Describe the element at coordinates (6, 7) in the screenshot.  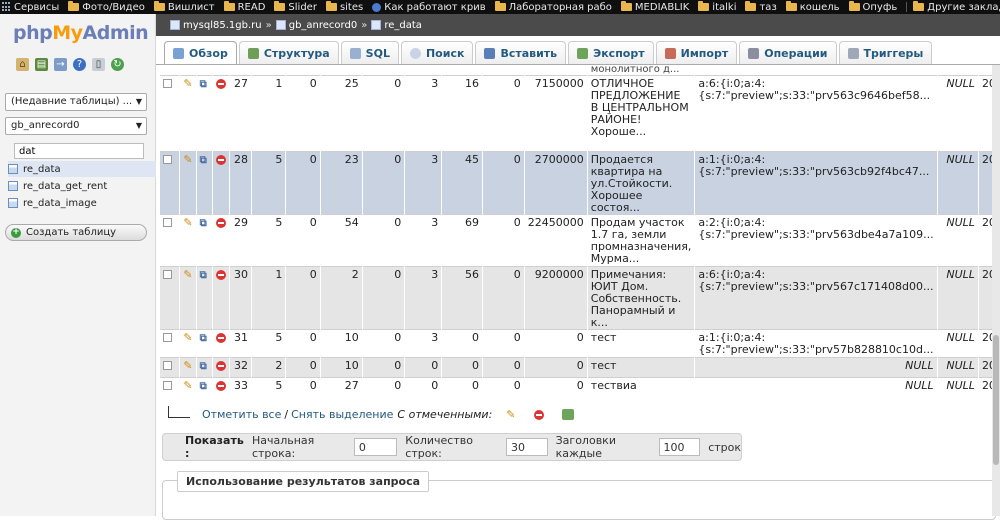
I see `apps-icon` at that location.